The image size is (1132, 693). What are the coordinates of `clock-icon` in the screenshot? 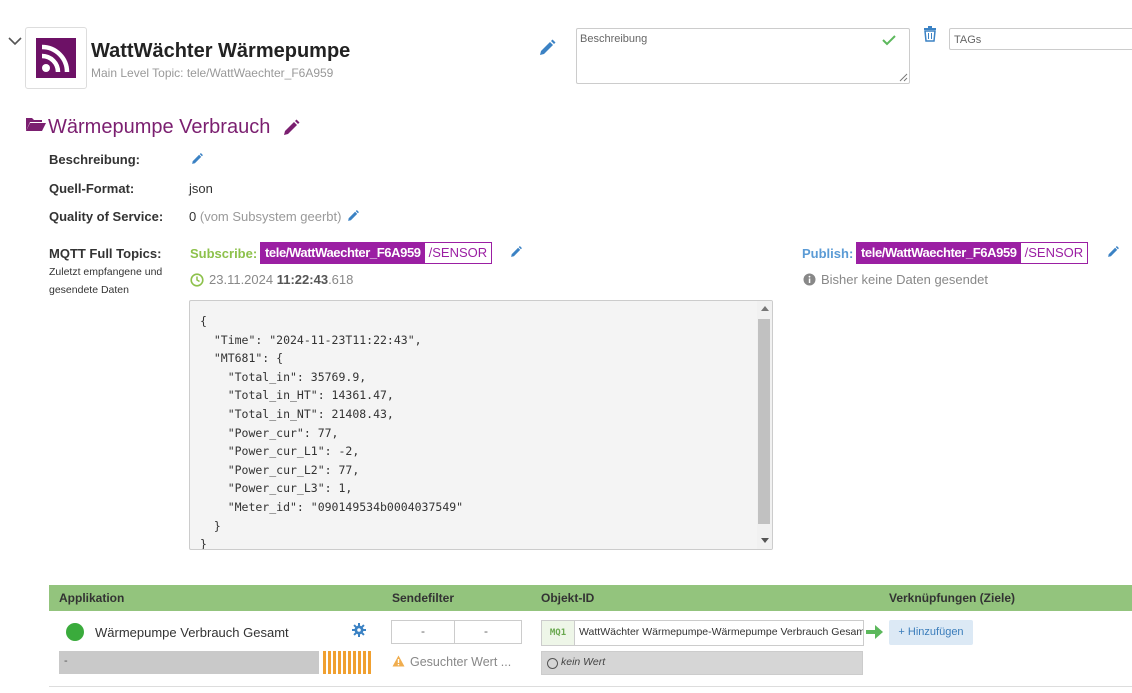 It's located at (197, 280).